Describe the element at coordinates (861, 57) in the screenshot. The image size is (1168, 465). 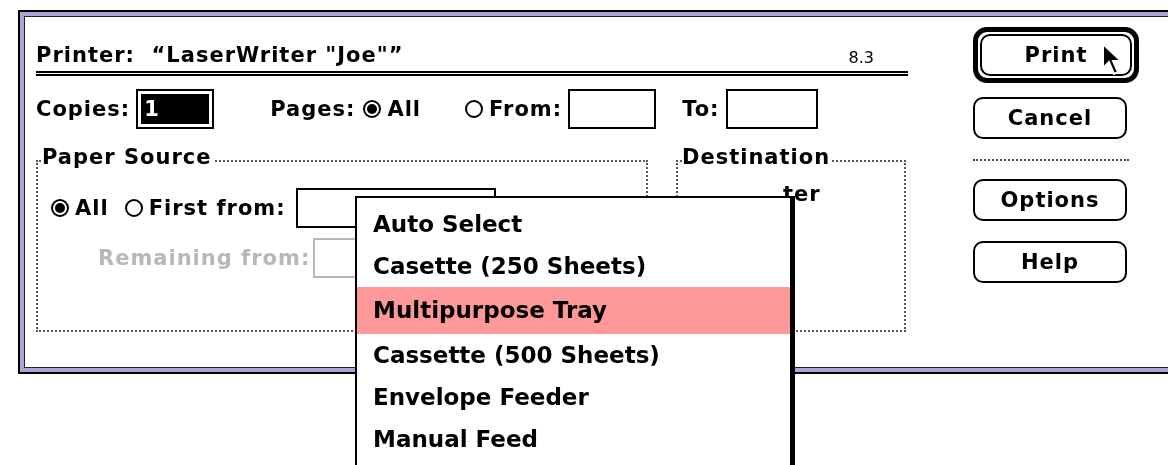
I see `version-label: 8.3` at that location.